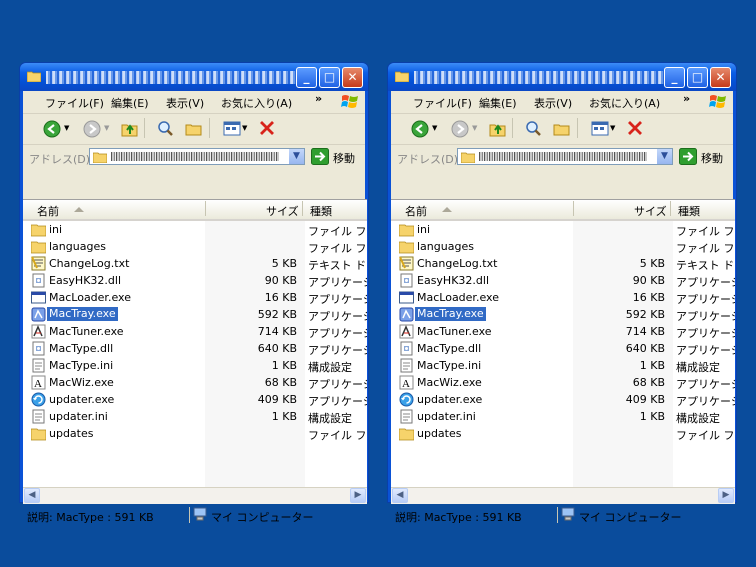 The width and height of the screenshot is (756, 567). What do you see at coordinates (277, 348) in the screenshot?
I see `file-size: 640 KB` at bounding box center [277, 348].